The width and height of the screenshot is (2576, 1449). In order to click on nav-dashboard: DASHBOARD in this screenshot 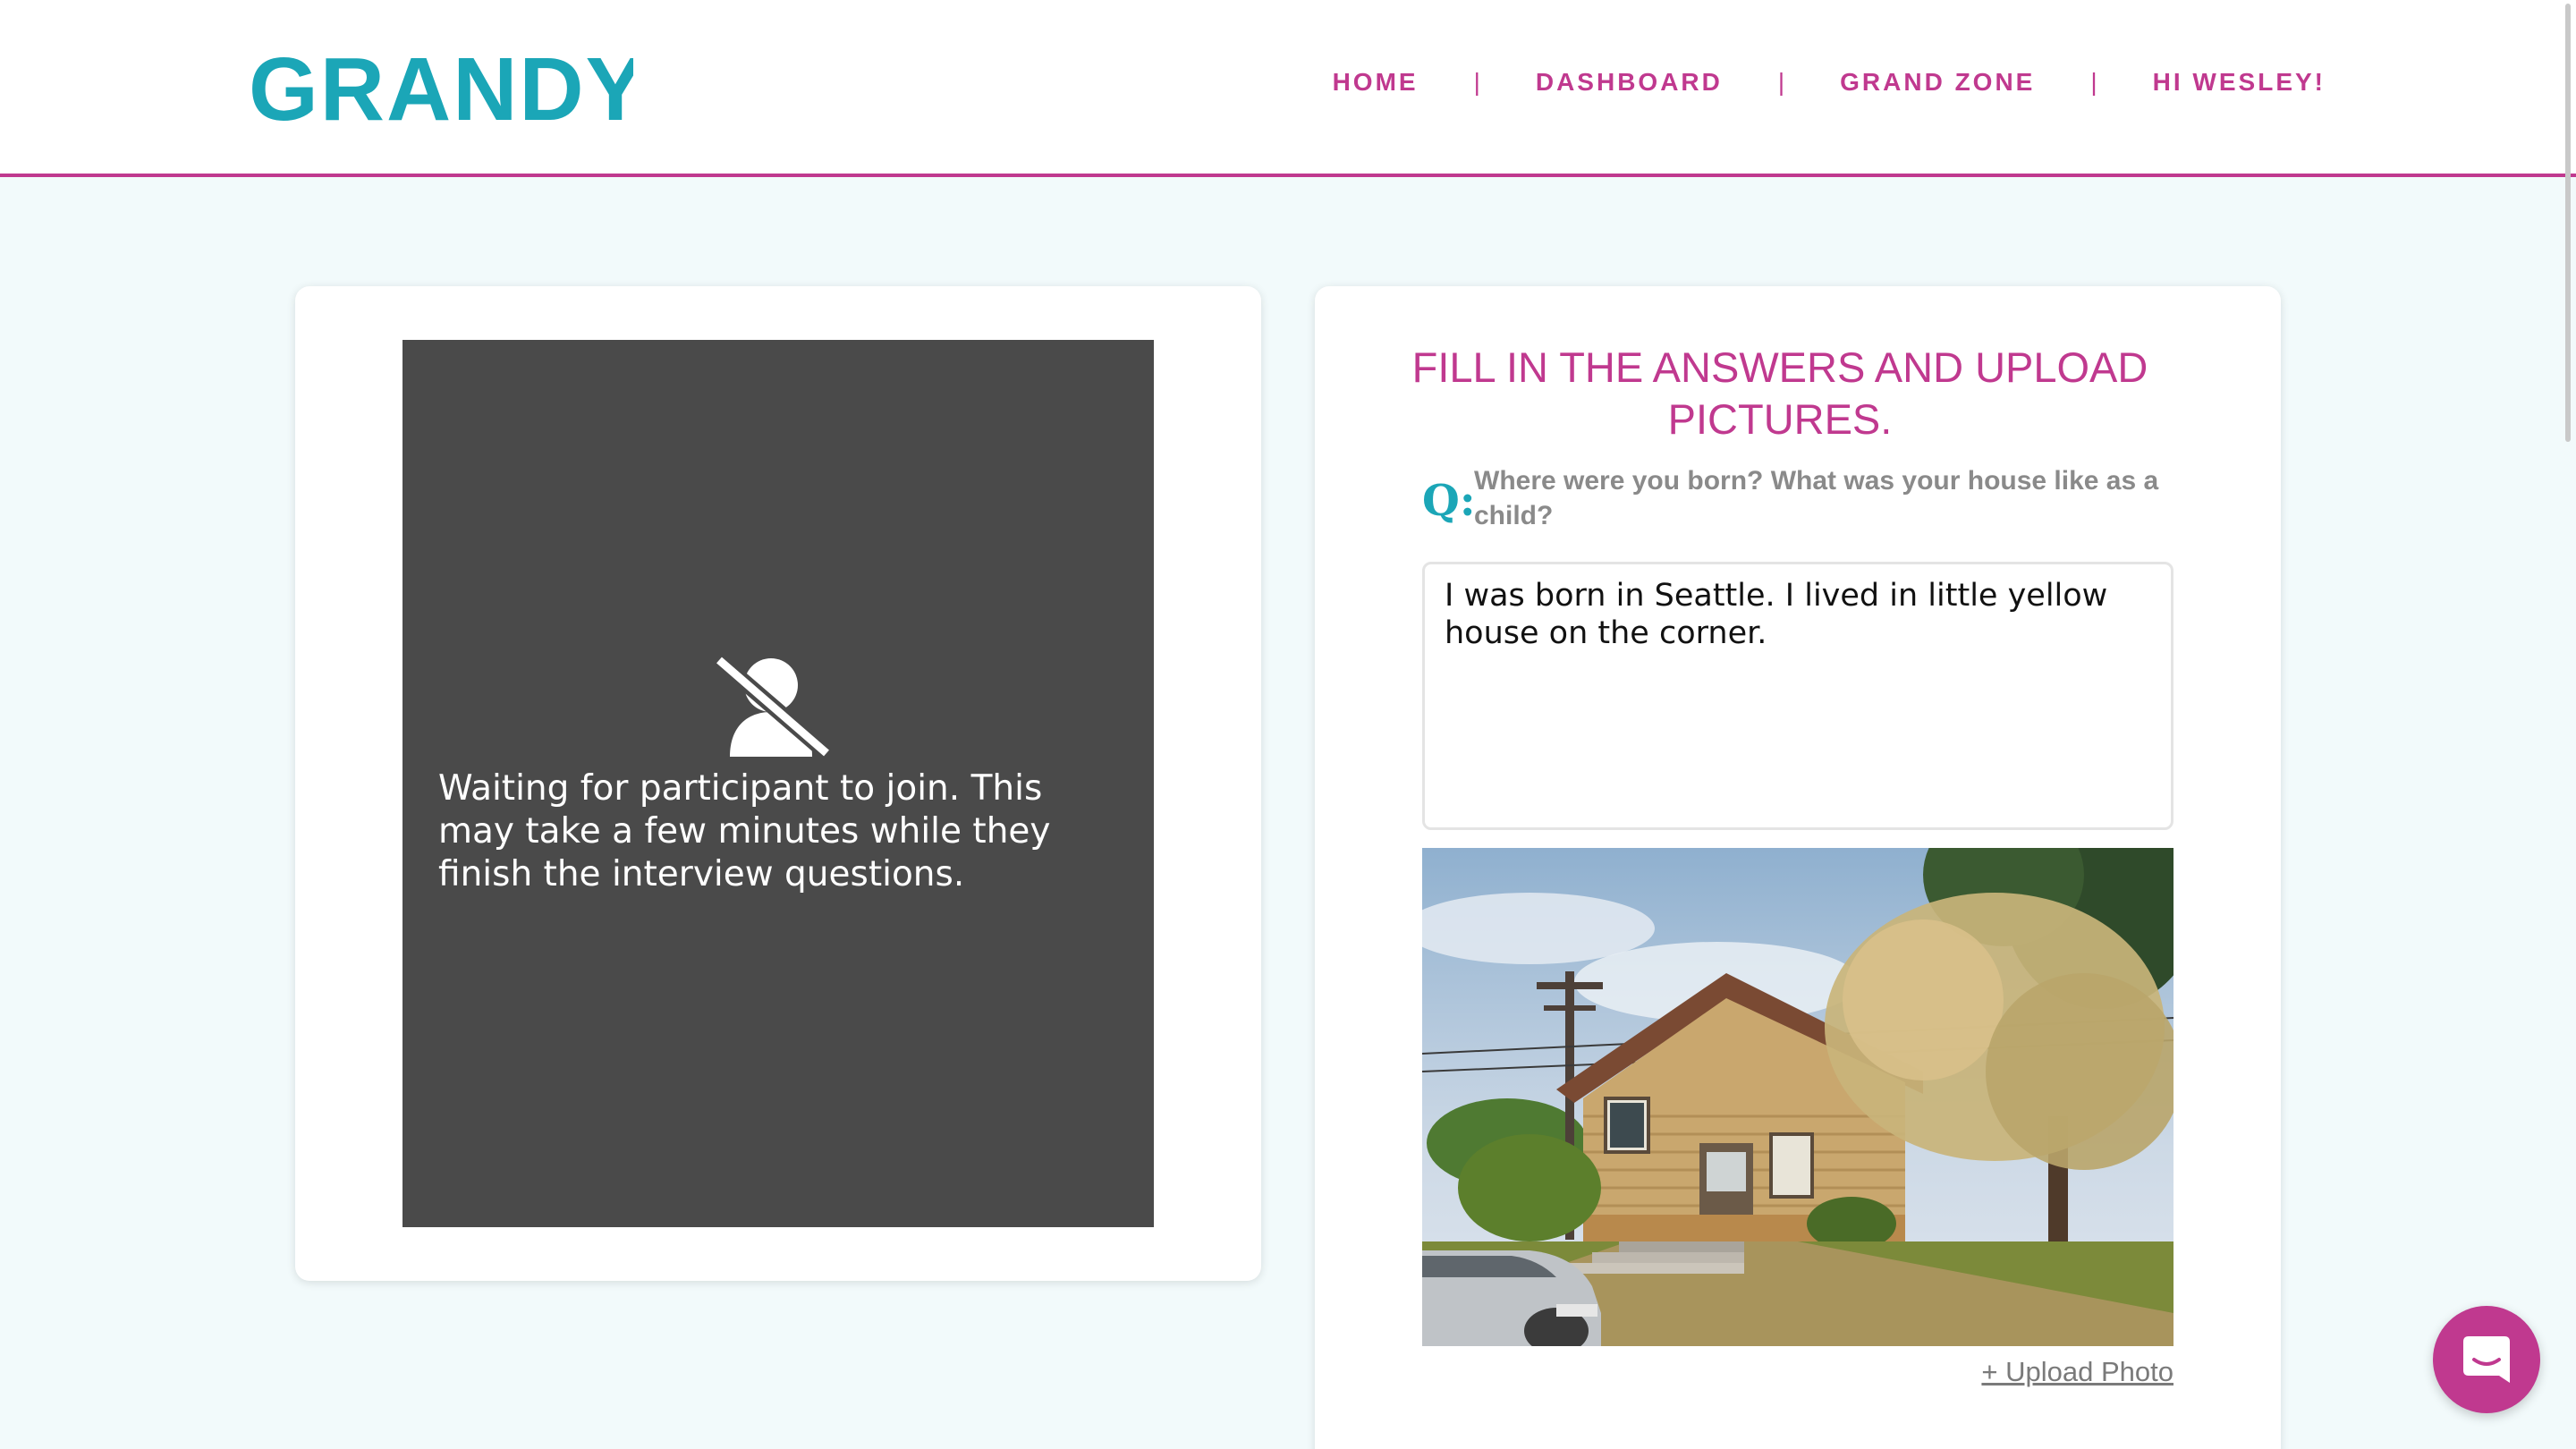, I will do `click(1629, 82)`.